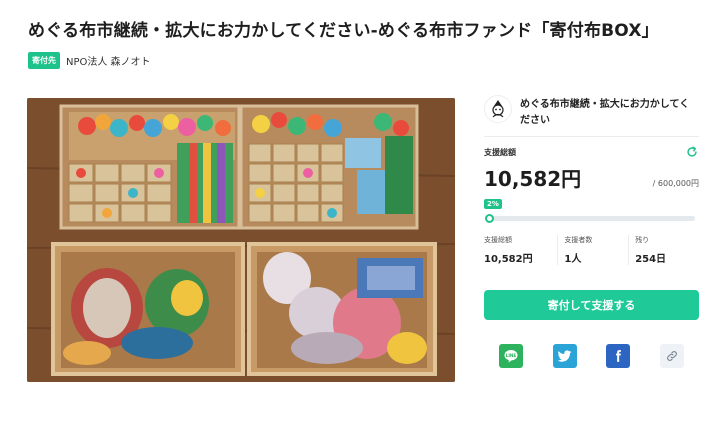 The height and width of the screenshot is (426, 707). What do you see at coordinates (591, 356) in the screenshot?
I see `share-buttons: LINE` at bounding box center [591, 356].